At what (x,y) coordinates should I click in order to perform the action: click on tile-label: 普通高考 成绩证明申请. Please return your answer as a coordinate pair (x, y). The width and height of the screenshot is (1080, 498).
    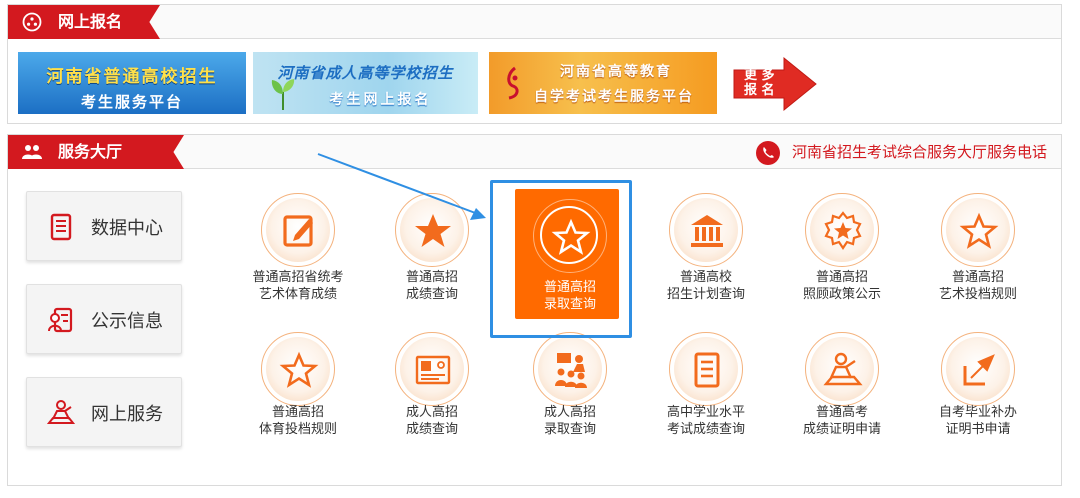
    Looking at the image, I should click on (841, 421).